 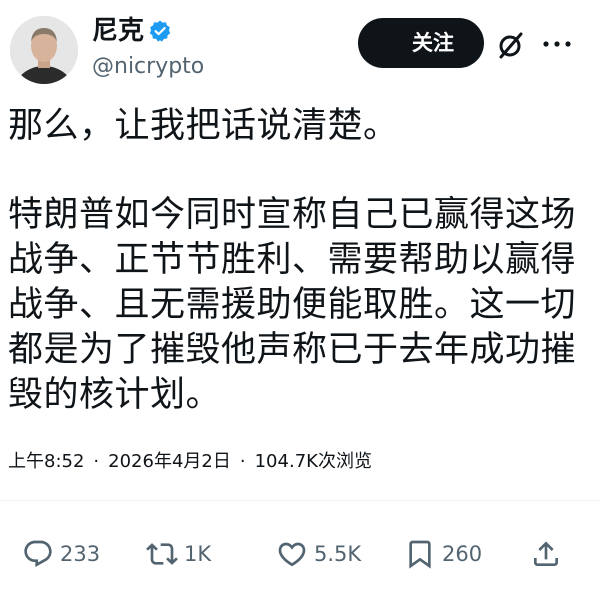 What do you see at coordinates (46, 461) in the screenshot?
I see `tweet-time: 上午8:52` at bounding box center [46, 461].